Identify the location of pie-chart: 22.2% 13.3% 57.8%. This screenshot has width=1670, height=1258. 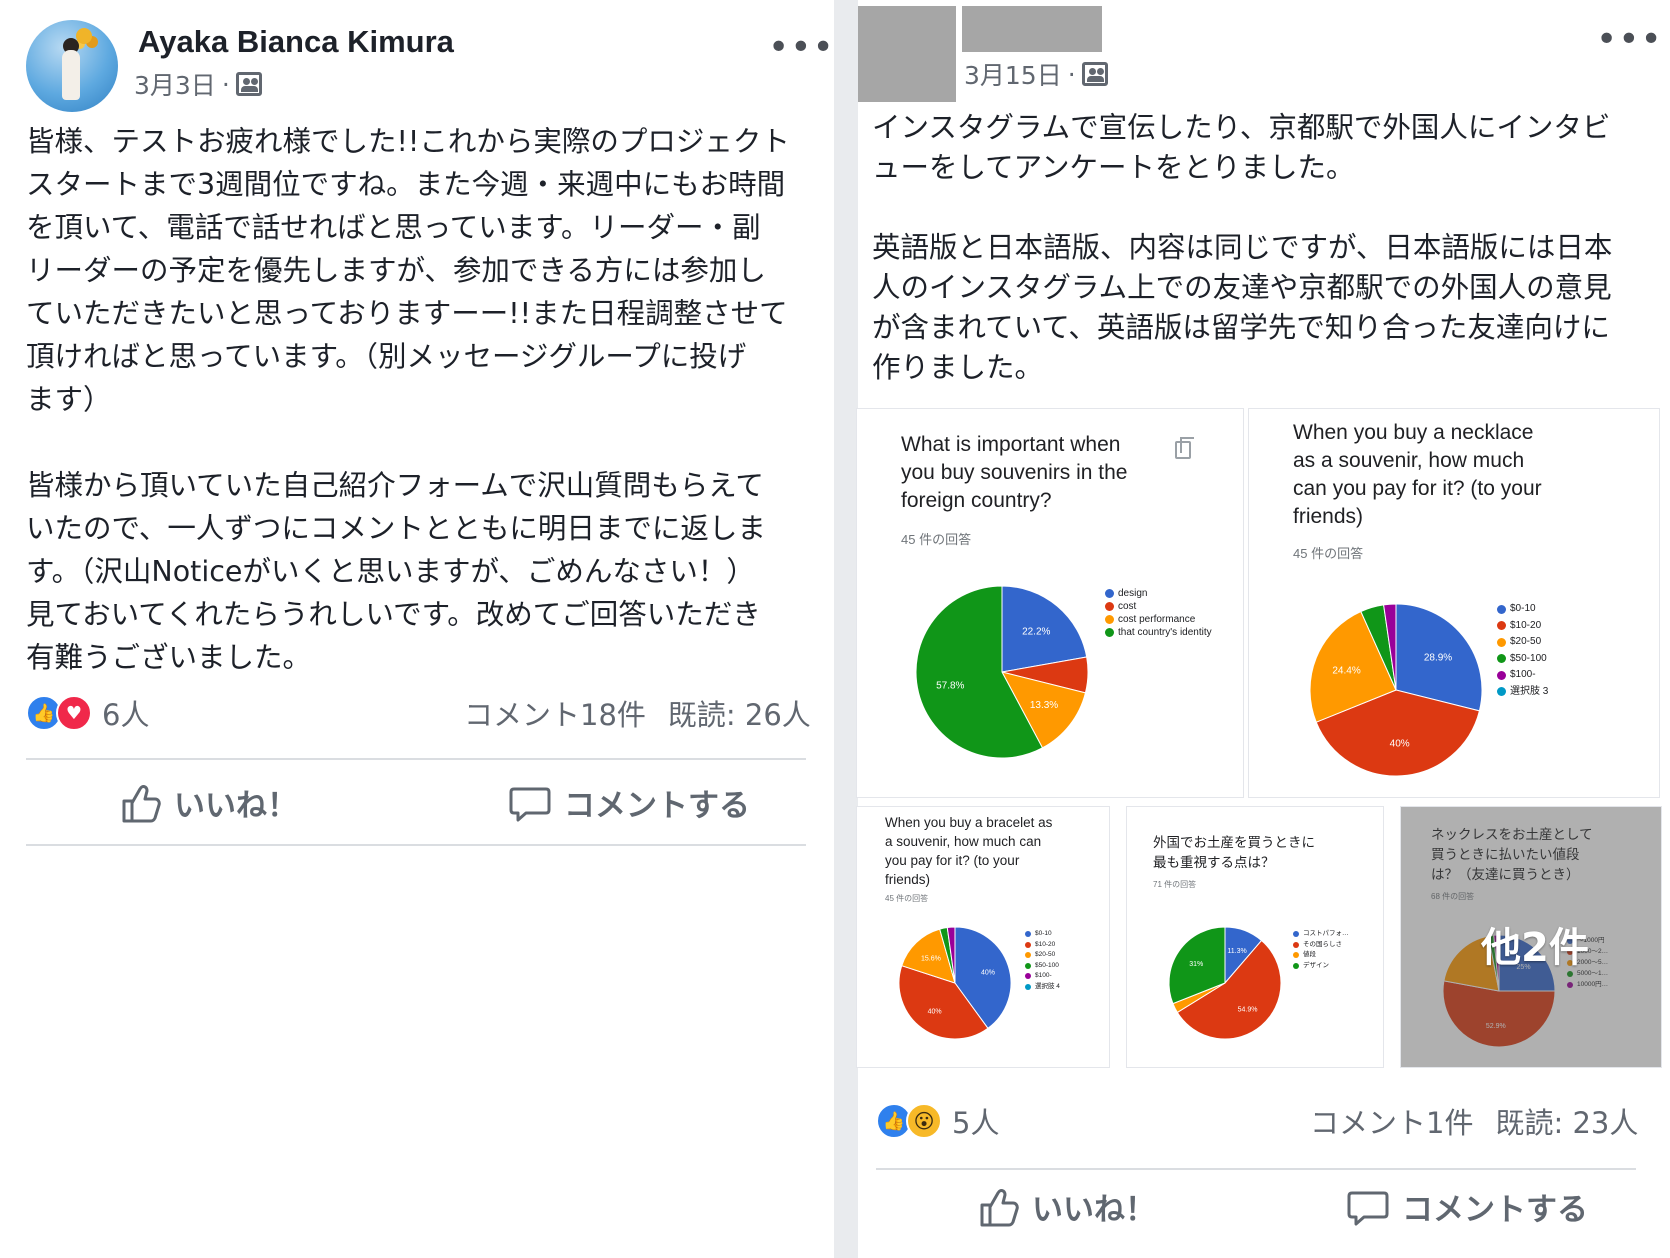
(1002, 672).